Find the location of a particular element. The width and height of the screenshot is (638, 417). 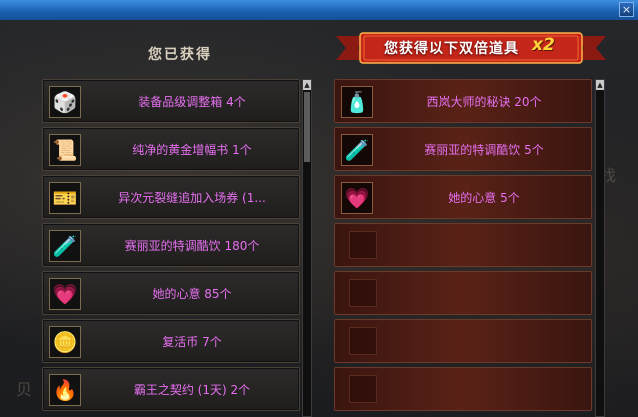

flask-icon: 🧴 is located at coordinates (357, 102).